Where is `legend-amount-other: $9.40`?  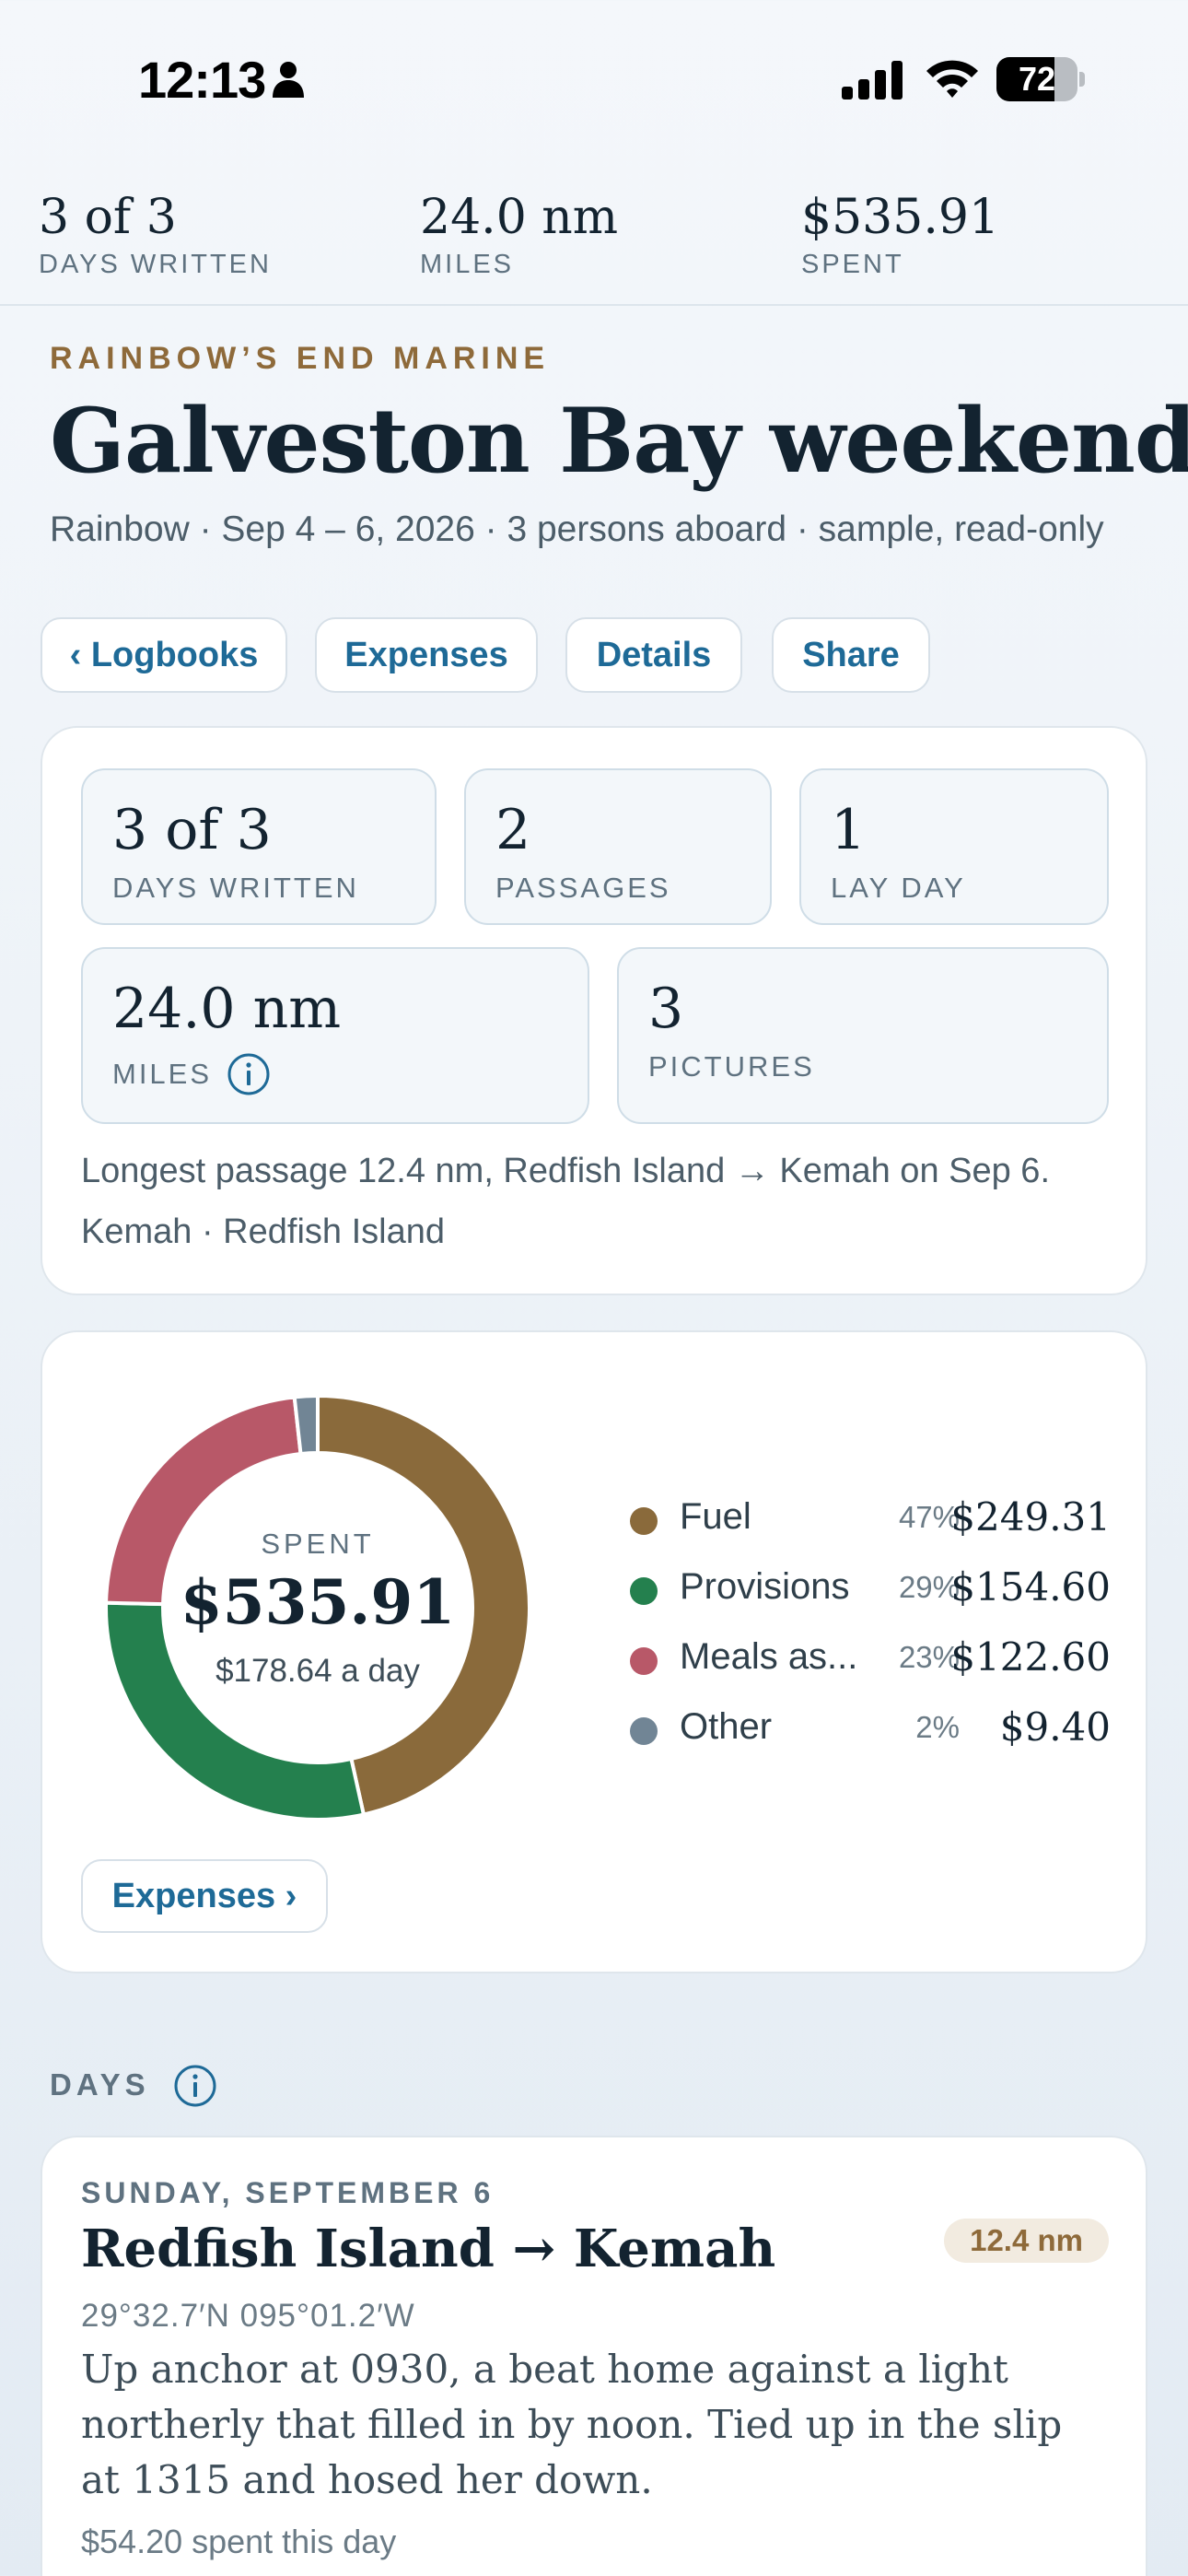
legend-amount-other: $9.40 is located at coordinates (1055, 1727).